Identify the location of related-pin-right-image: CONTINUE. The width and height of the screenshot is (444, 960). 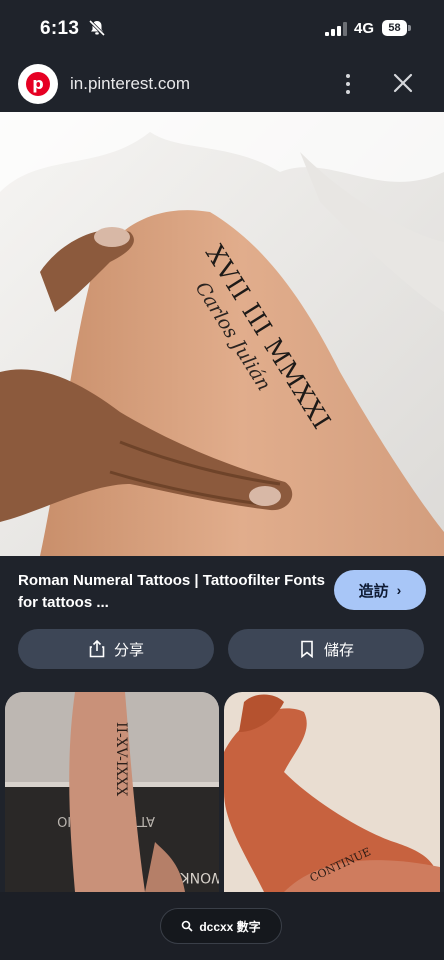
(332, 792).